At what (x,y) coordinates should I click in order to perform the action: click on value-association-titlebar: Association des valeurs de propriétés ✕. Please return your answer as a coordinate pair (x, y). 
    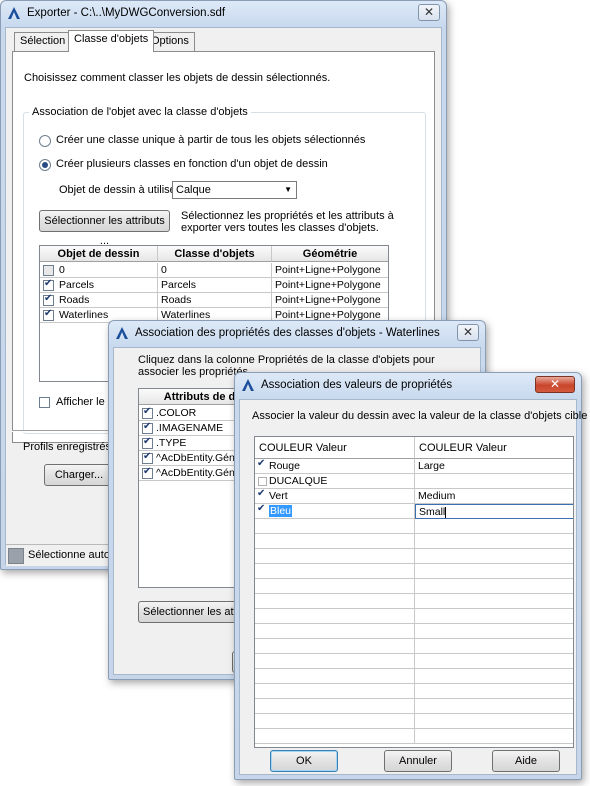
    Looking at the image, I should click on (408, 386).